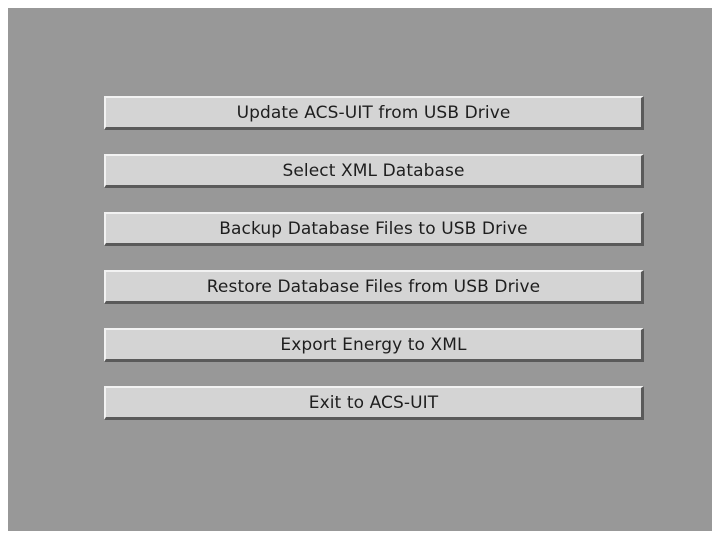 This screenshot has height=539, width=720. I want to click on exit-button: Exit to ACS-UIT, so click(374, 403).